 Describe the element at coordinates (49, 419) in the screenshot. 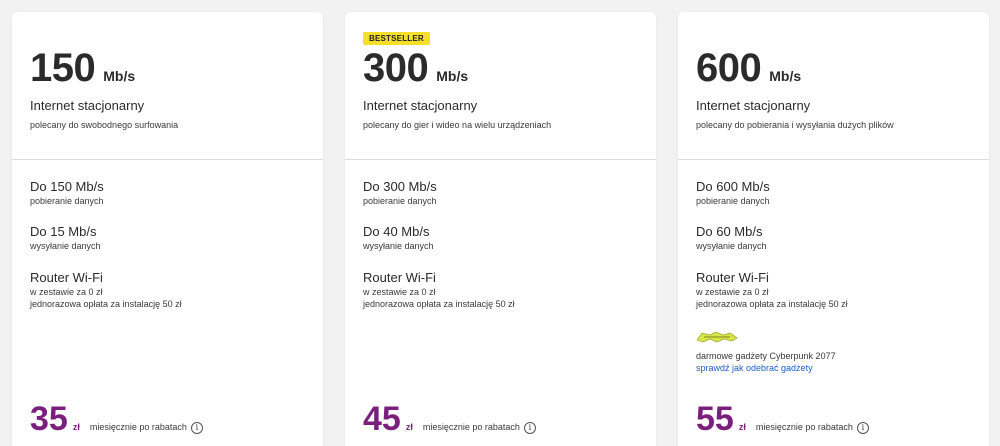

I see `price-value: 35` at that location.